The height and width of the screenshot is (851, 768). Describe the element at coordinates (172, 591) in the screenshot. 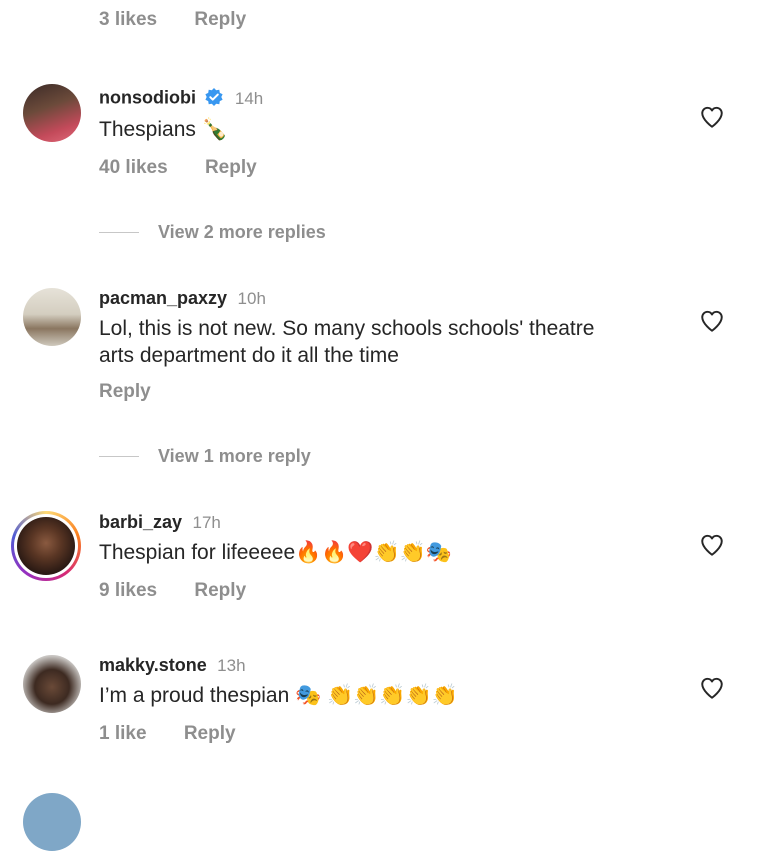

I see `comment-actions: 9 likes Reply` at that location.